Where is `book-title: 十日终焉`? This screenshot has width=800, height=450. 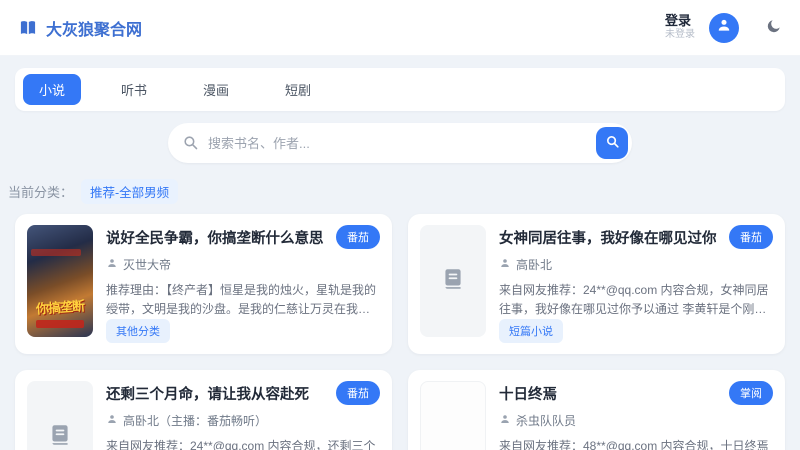 book-title: 十日终焉 is located at coordinates (528, 395).